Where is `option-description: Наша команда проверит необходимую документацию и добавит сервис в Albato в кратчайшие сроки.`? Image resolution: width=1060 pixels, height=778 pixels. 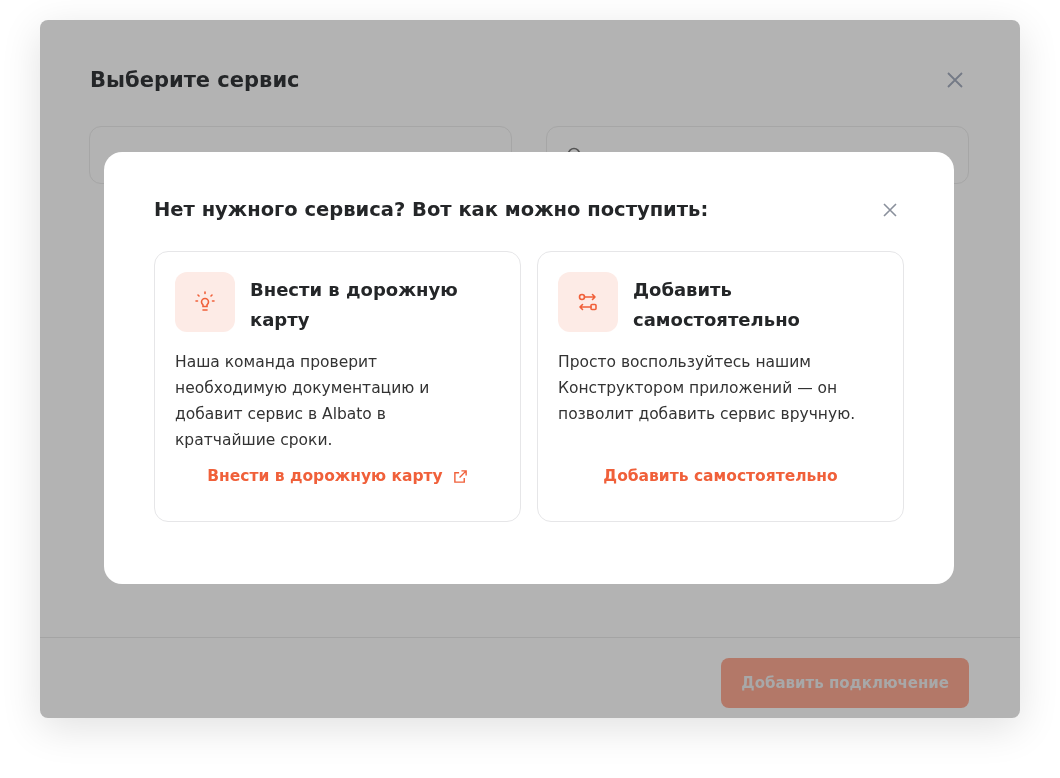
option-description: Наша команда проверит необходимую документацию и добавит сервис в Albato в кратчайшие сроки. is located at coordinates (303, 401).